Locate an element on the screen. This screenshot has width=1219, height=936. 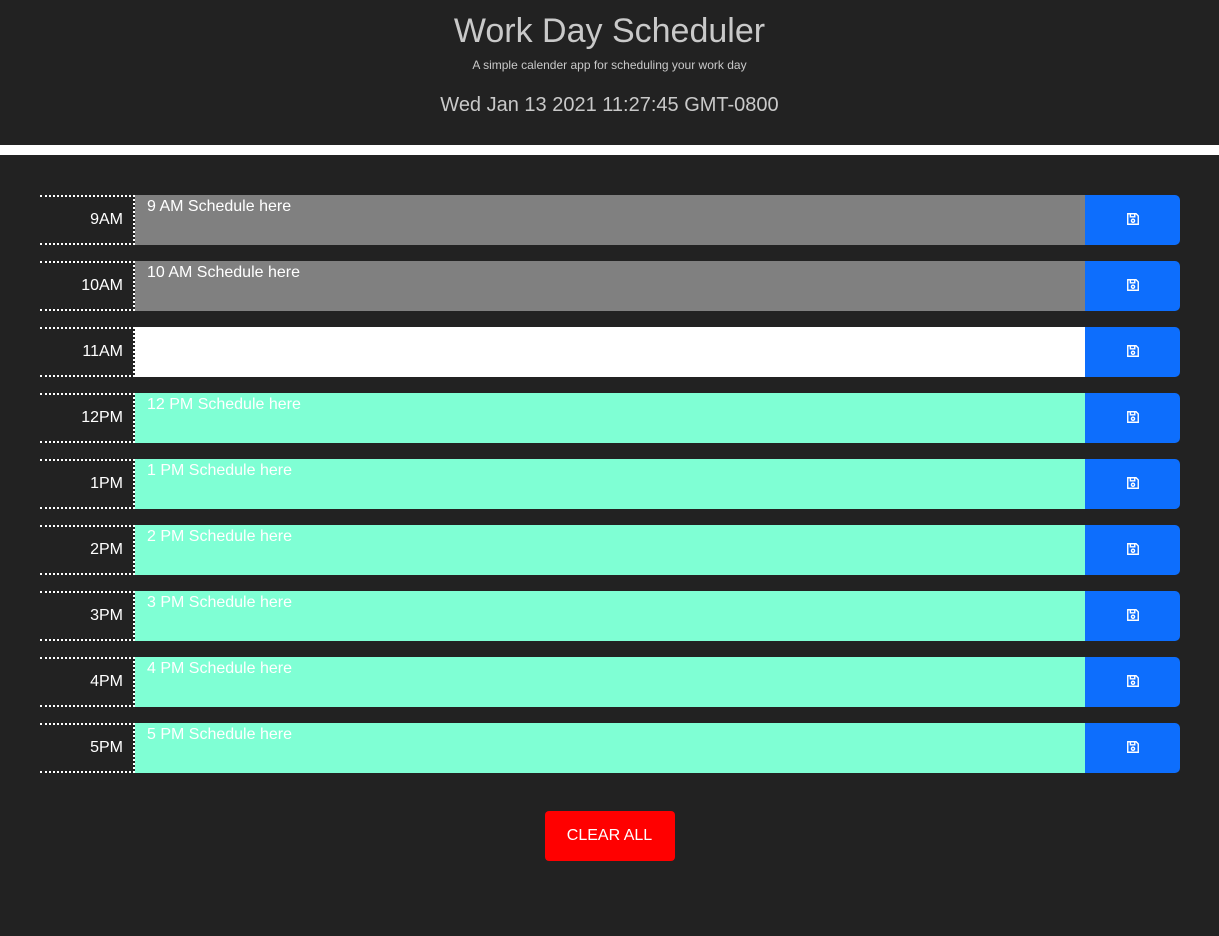
time-block: 10AM 10 AM Schedule here is located at coordinates (610, 286).